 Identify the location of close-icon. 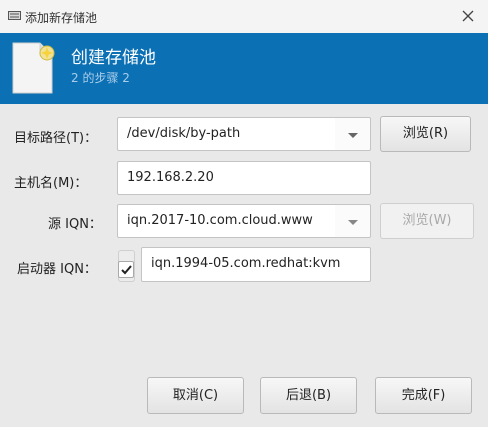
(468, 16).